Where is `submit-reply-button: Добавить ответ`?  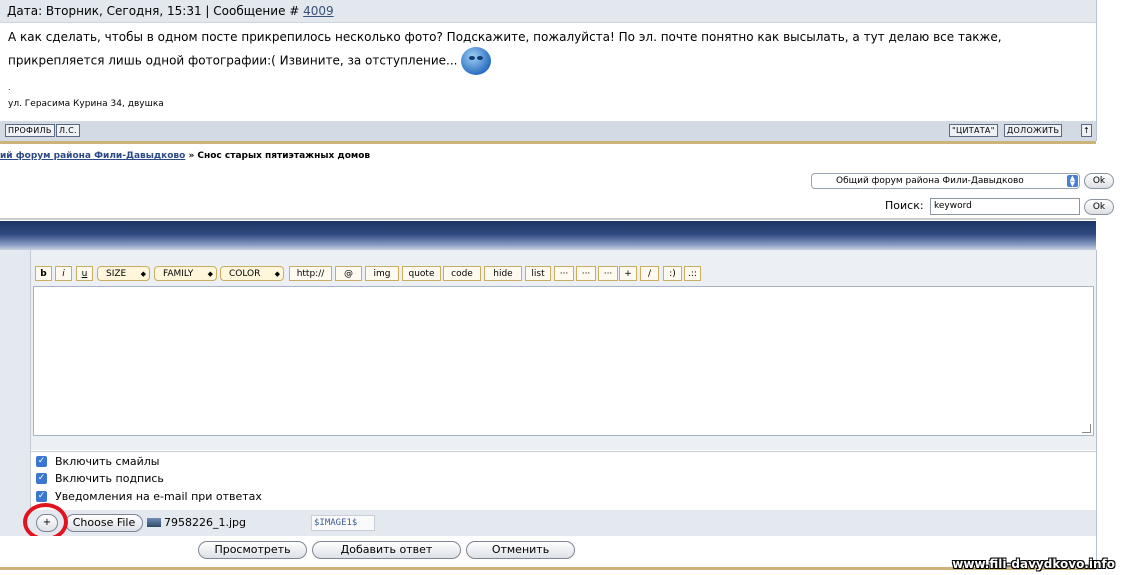 submit-reply-button: Добавить ответ is located at coordinates (386, 550).